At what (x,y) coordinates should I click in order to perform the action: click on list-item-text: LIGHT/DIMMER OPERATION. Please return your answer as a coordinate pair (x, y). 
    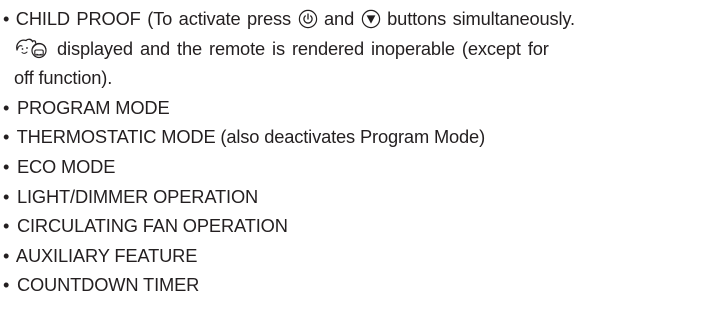
    Looking at the image, I should click on (137, 196).